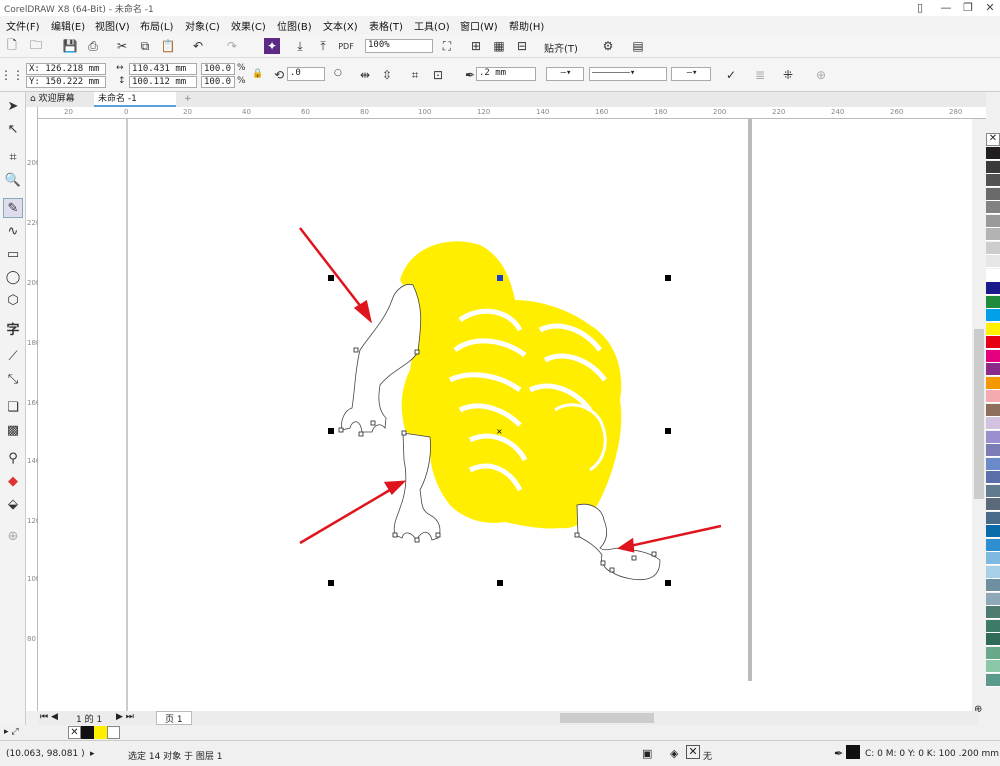 This screenshot has height=766, width=1000. What do you see at coordinates (66, 82) in the screenshot?
I see `y-position-field: Y: 150.222 mm` at bounding box center [66, 82].